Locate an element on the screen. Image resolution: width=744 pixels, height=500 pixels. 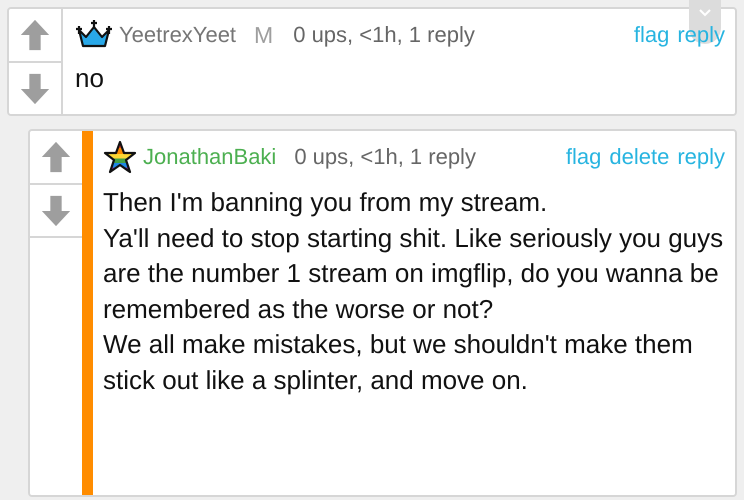
action-link: delete is located at coordinates (639, 157).